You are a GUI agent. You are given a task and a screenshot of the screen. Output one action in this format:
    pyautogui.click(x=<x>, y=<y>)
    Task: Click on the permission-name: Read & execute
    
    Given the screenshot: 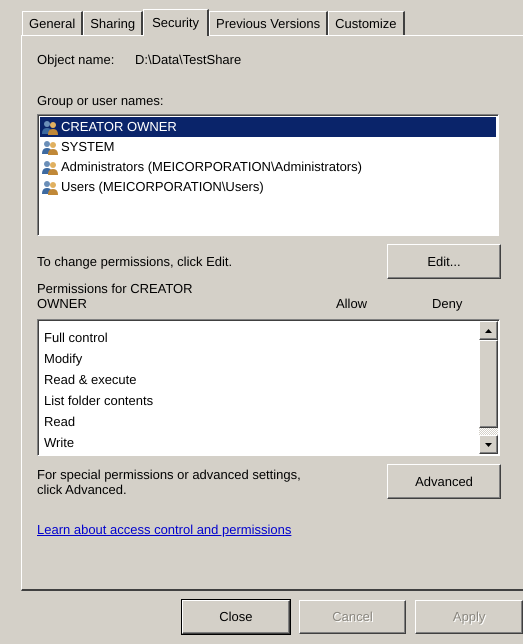 What is the action you would take?
    pyautogui.click(x=91, y=380)
    